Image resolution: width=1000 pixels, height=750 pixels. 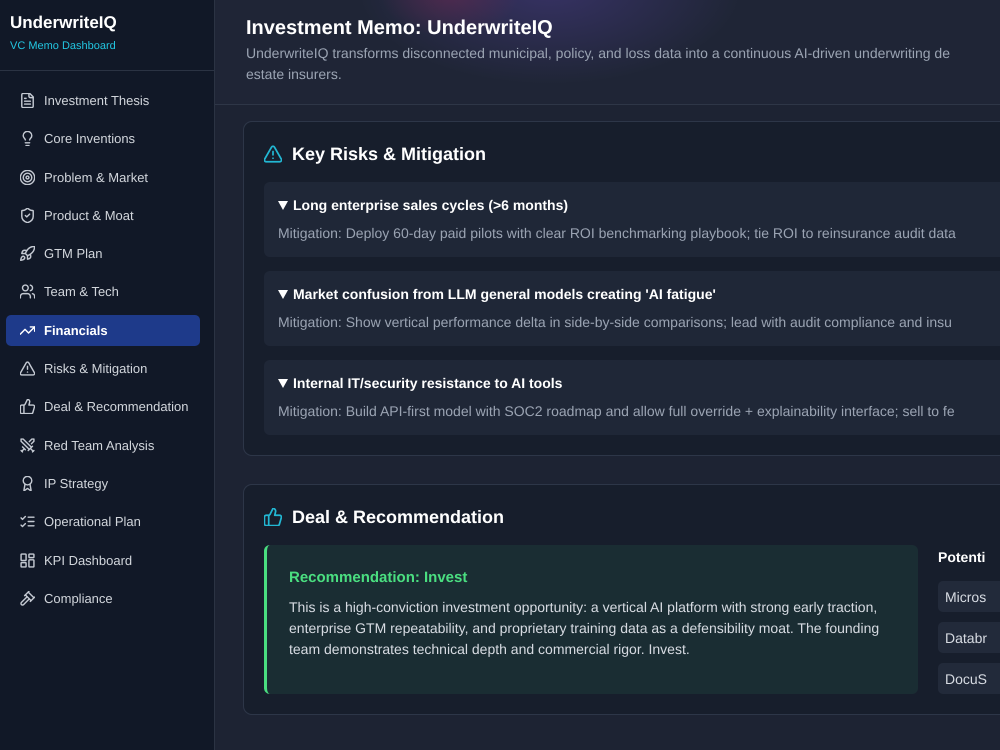 I want to click on target-icon, so click(x=27, y=177).